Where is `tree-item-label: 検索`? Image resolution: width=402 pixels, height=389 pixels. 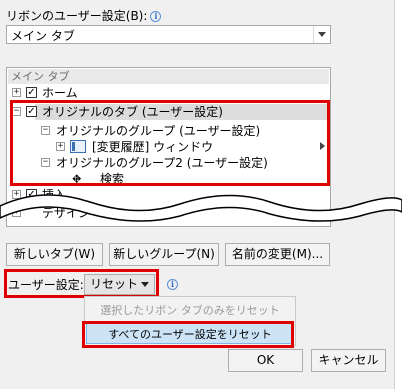
tree-item-label: 検索 is located at coordinates (112, 179).